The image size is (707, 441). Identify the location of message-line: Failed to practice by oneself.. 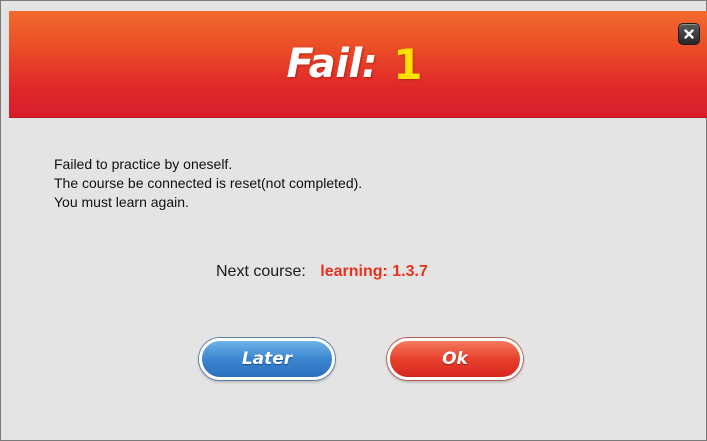
(143, 164).